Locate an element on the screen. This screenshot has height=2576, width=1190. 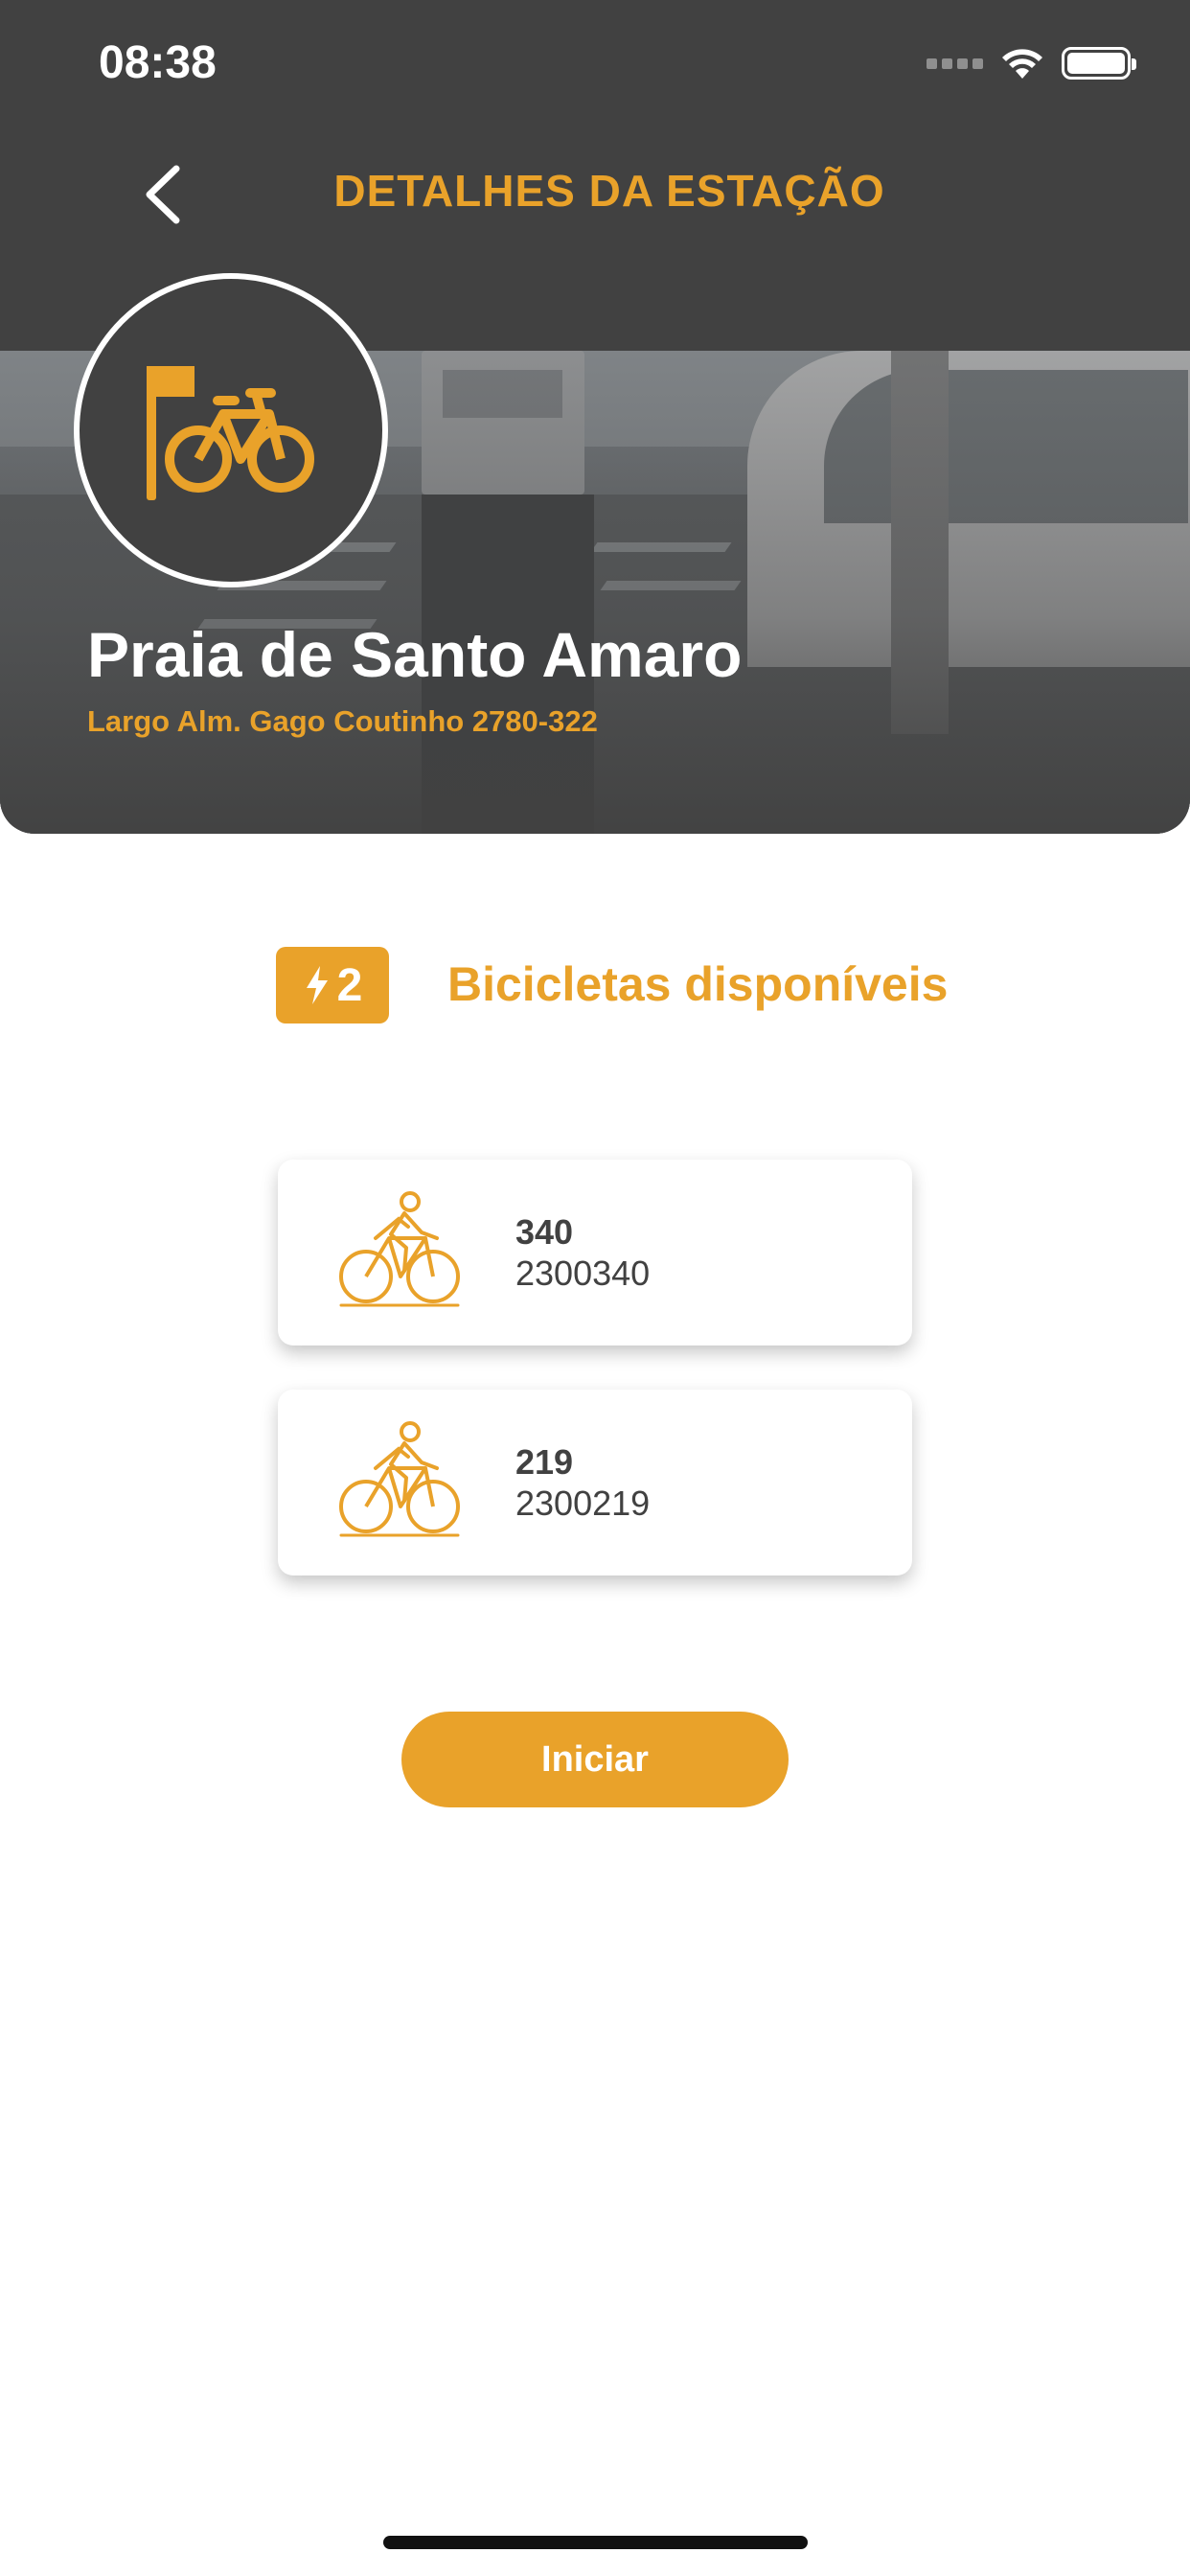
station-name: Praia de Santo Amaro is located at coordinates (415, 654).